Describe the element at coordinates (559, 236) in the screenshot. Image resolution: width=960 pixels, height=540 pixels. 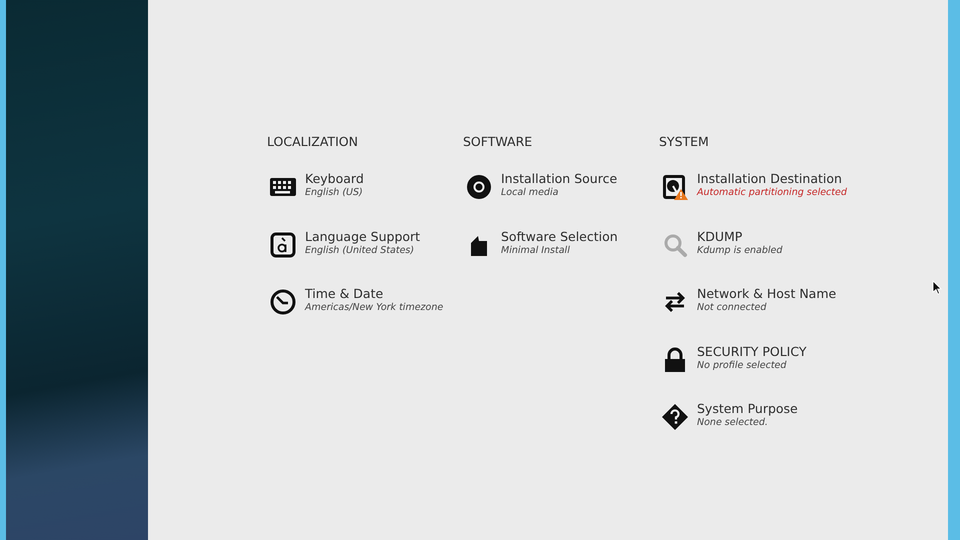
I see `spoke-title: Software Selection` at that location.